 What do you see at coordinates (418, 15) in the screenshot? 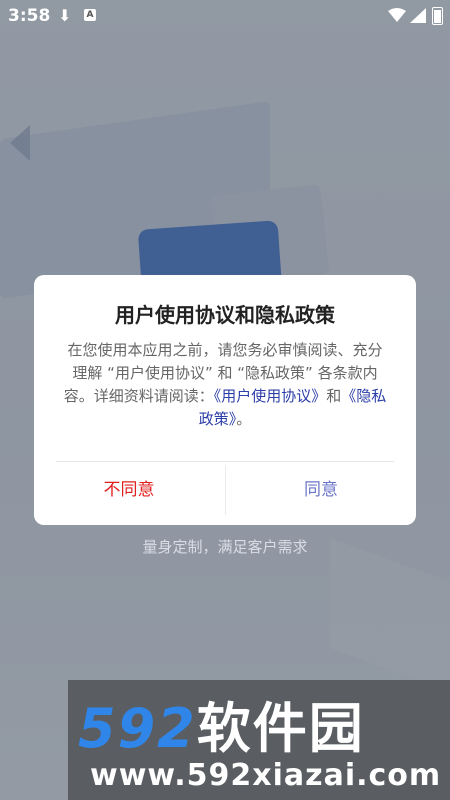
I see `signal-icon` at bounding box center [418, 15].